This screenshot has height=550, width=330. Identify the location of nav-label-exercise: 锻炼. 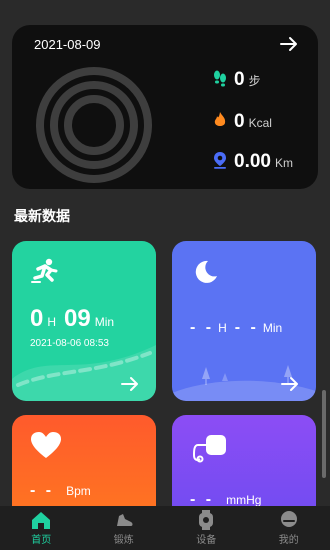
(123, 540).